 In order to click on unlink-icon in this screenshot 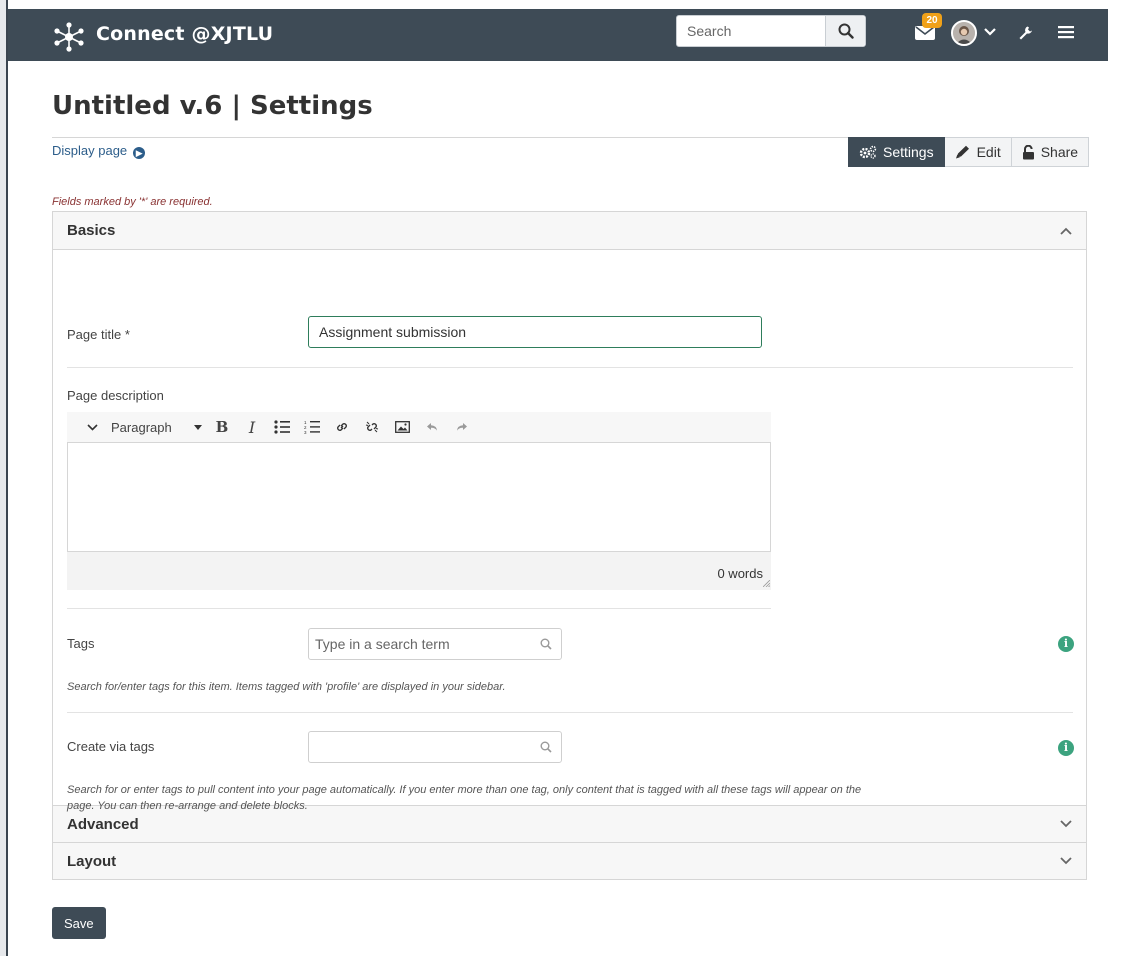, I will do `click(372, 427)`.